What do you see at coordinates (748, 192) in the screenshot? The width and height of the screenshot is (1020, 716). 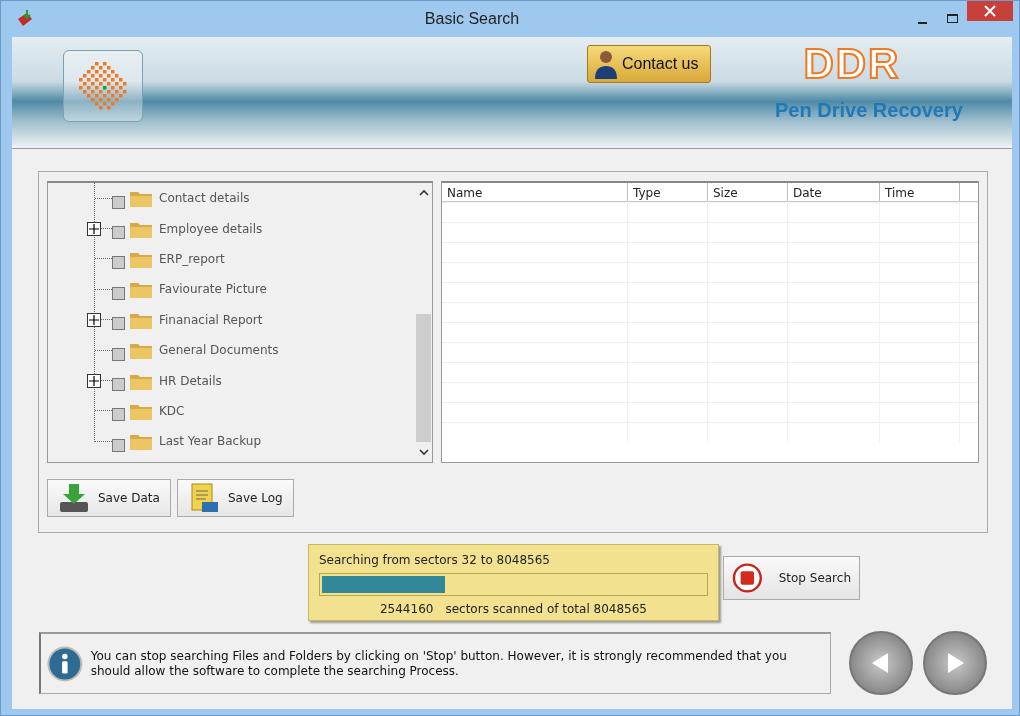 I see `column-header: Size` at bounding box center [748, 192].